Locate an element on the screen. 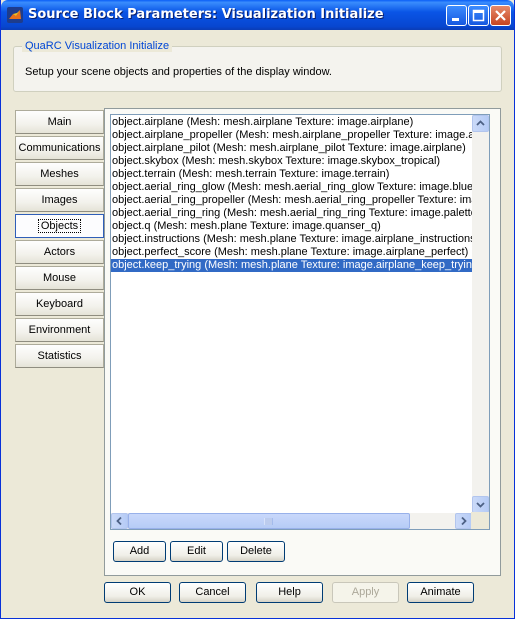  tab-main: Main is located at coordinates (59, 122).